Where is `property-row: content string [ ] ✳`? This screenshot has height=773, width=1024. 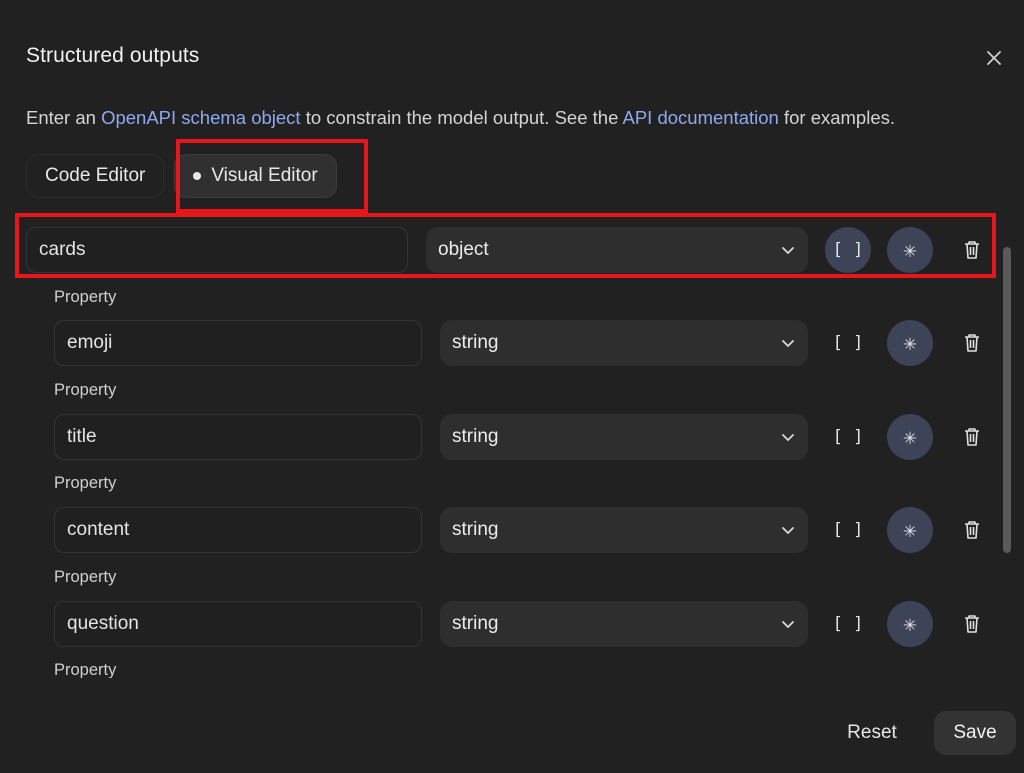
property-row: content string [ ] ✳ is located at coordinates (500, 530).